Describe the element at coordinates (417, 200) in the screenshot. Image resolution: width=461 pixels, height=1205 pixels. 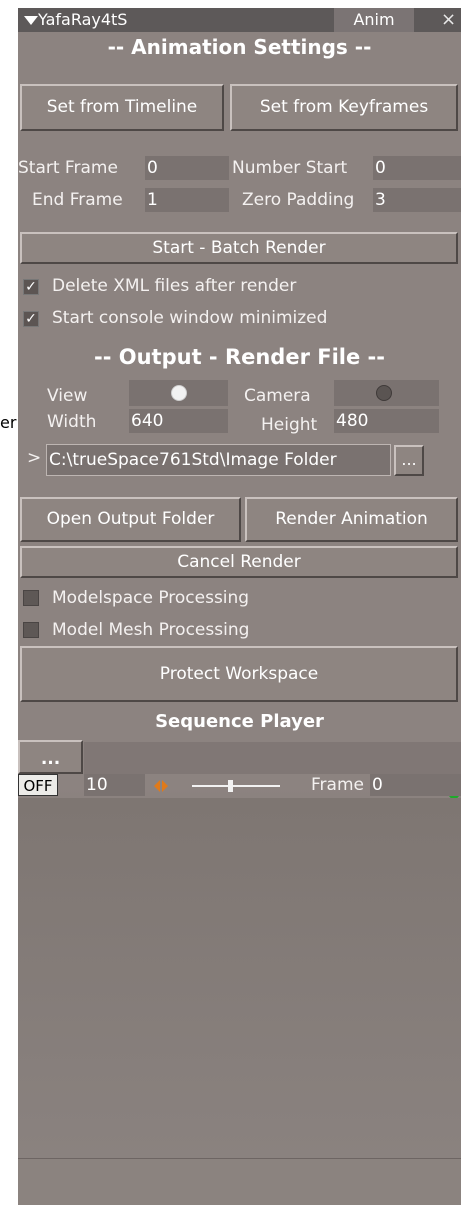
I see `zero-padding-field: 3` at that location.